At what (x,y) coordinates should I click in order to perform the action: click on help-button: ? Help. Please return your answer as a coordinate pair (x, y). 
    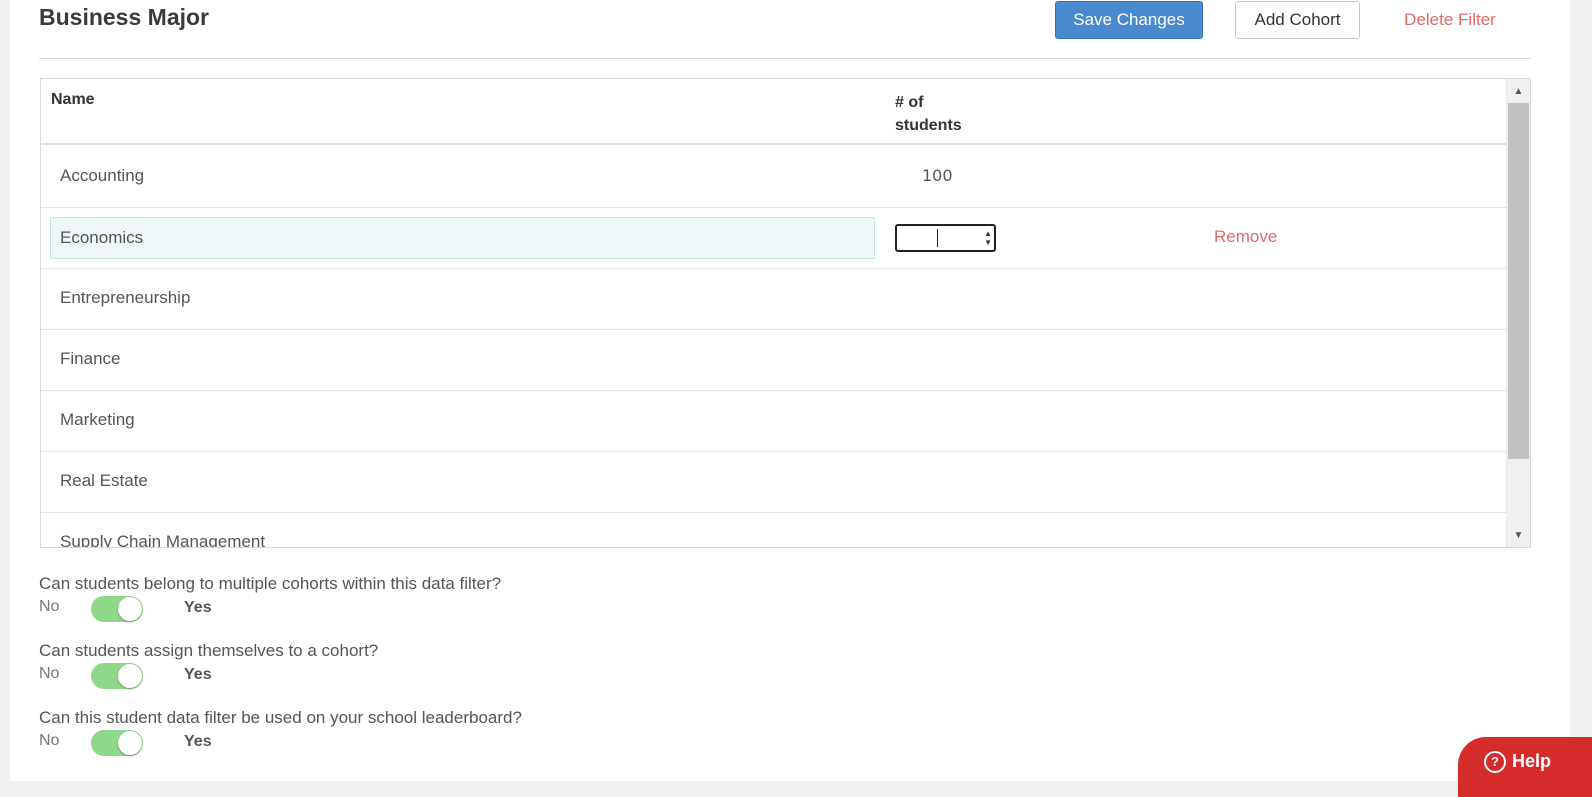
    Looking at the image, I should click on (1525, 767).